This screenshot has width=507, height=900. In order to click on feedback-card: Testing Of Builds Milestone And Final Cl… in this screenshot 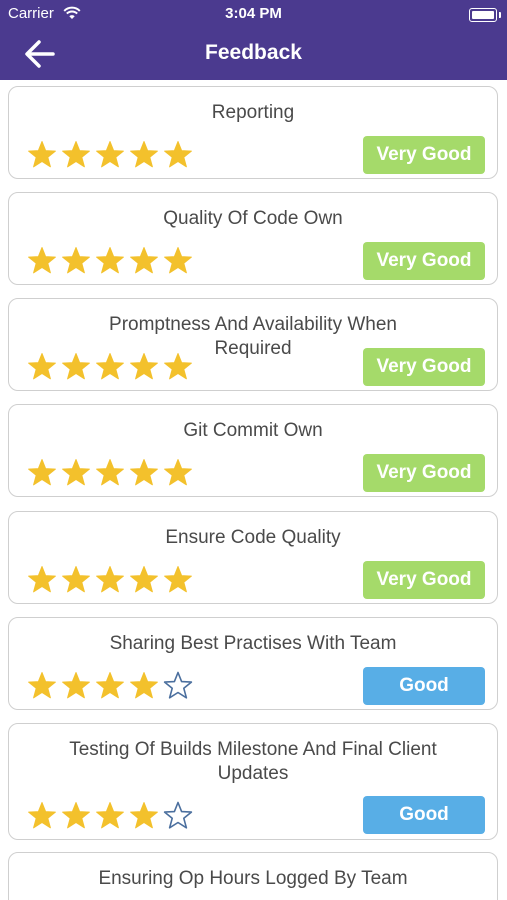, I will do `click(253, 781)`.